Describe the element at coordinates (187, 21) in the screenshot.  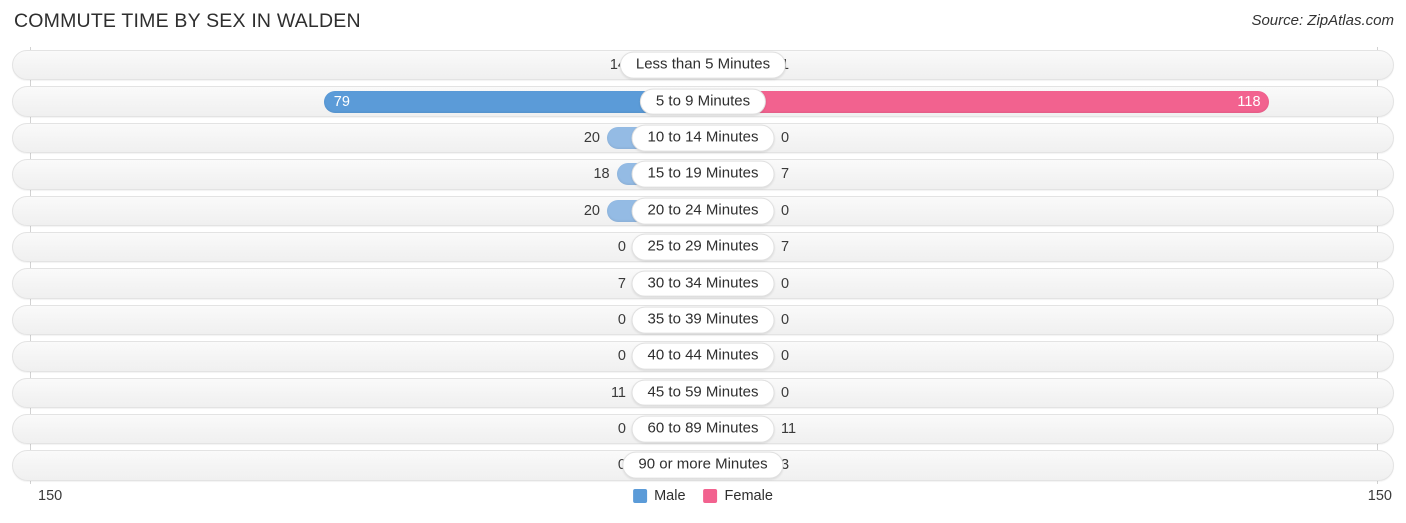
I see `page-title: COMMUTE TIME BY SEX IN WALDEN` at that location.